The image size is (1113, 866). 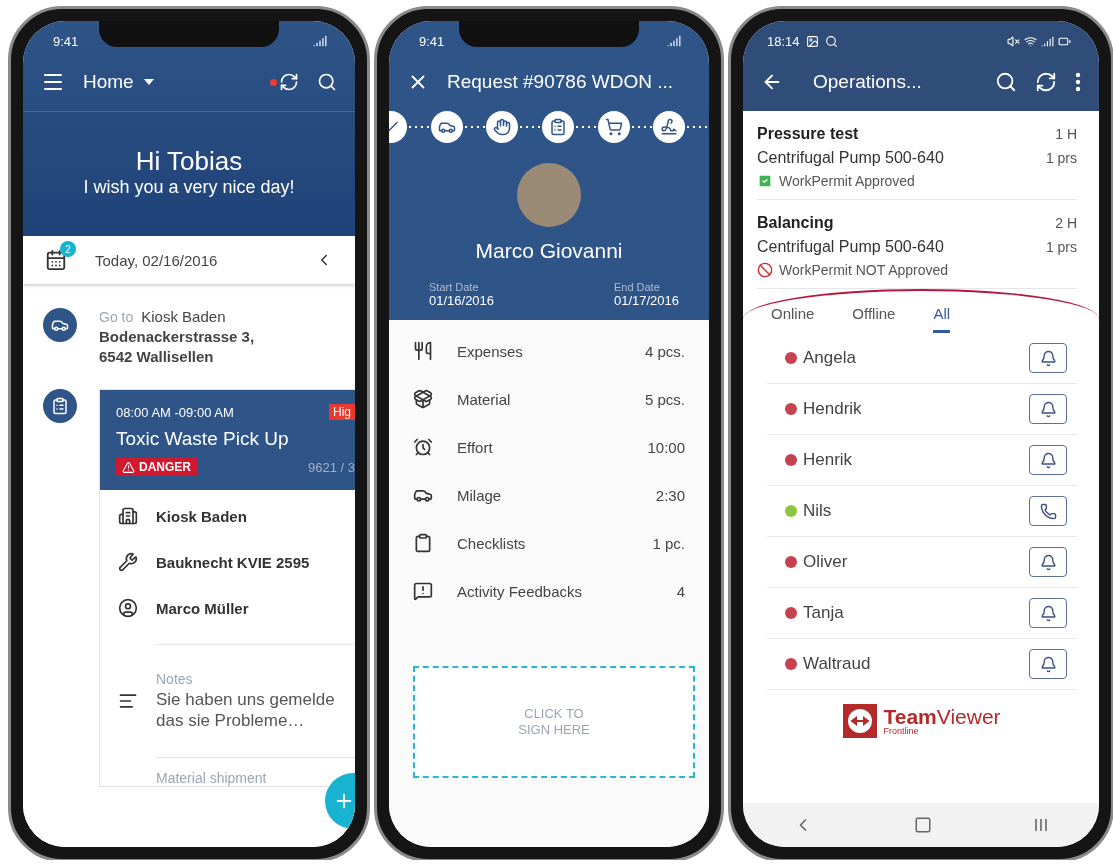 I want to click on filter-tab: Online, so click(x=793, y=319).